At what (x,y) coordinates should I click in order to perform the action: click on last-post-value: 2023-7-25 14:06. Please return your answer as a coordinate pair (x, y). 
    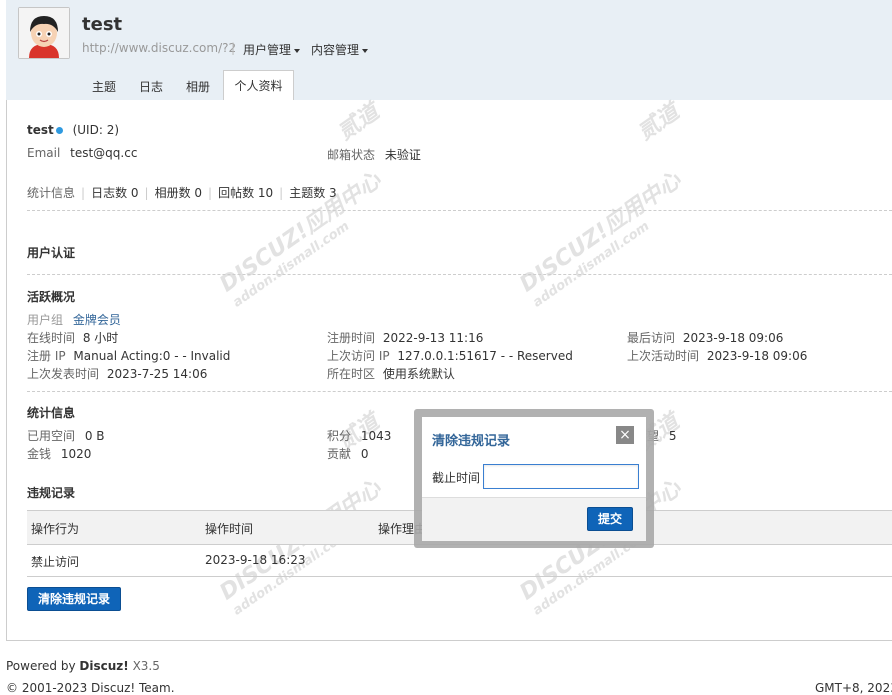
    Looking at the image, I should click on (157, 374).